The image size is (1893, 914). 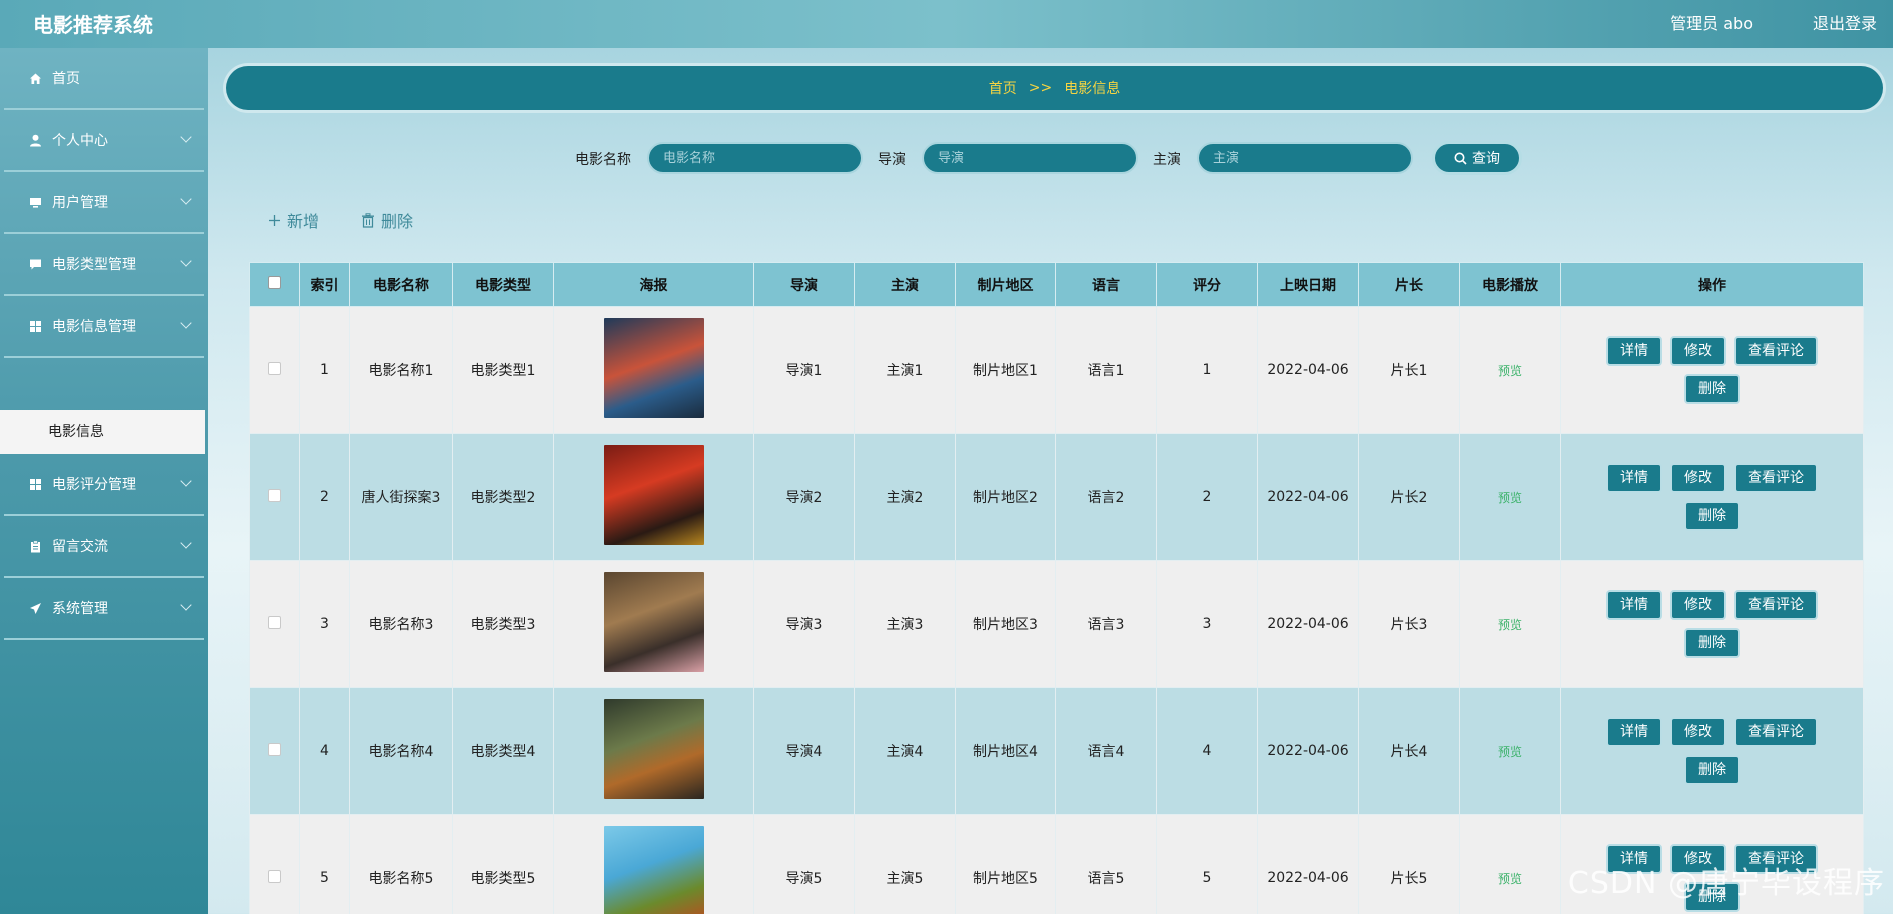 I want to click on cell-name: 电影名称1, so click(x=401, y=370).